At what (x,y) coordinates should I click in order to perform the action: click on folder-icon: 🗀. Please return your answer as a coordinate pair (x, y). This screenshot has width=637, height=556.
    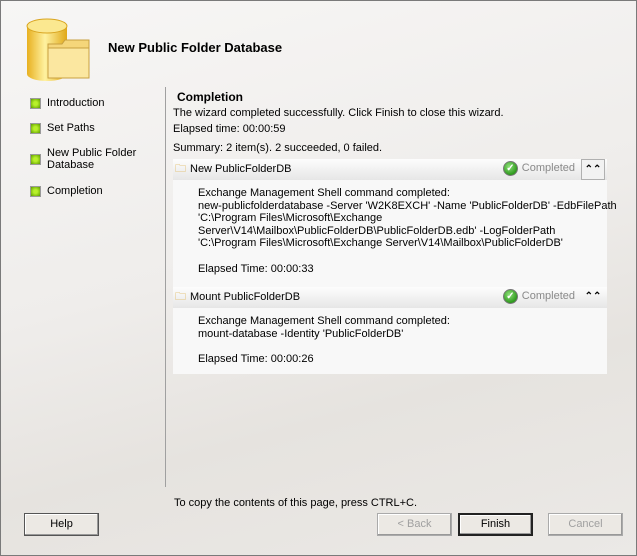
    Looking at the image, I should click on (180, 169).